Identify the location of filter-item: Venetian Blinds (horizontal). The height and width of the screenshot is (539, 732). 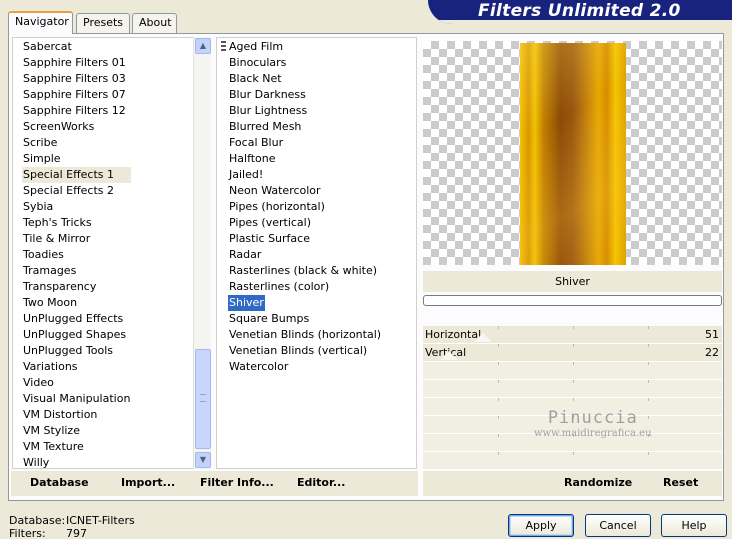
(305, 335).